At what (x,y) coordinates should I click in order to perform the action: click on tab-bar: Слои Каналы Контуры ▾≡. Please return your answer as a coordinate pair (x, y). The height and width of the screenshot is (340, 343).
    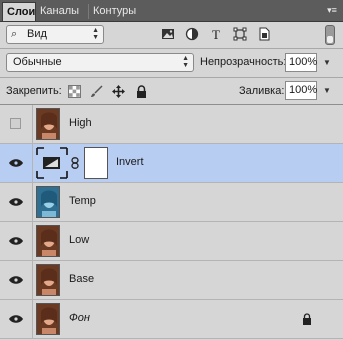
    Looking at the image, I should click on (171, 11).